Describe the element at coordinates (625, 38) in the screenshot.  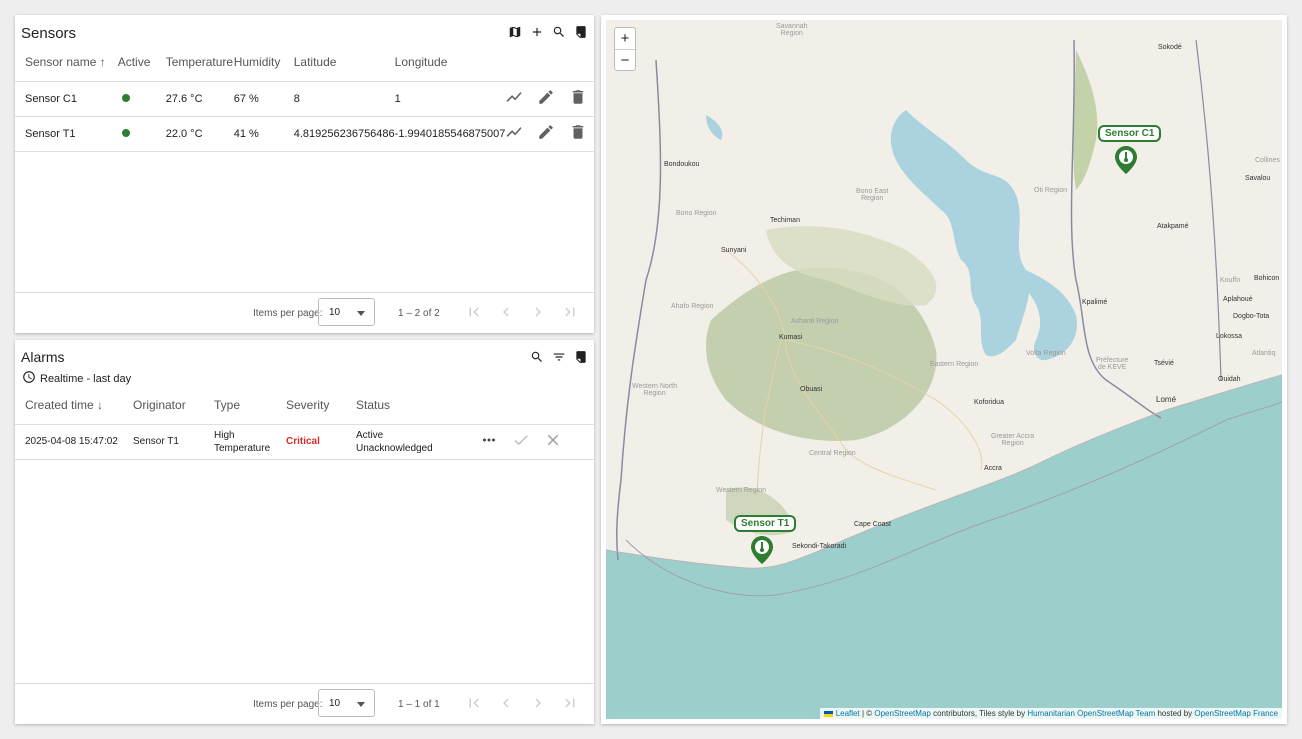
I see `zoom-in-button: +` at that location.